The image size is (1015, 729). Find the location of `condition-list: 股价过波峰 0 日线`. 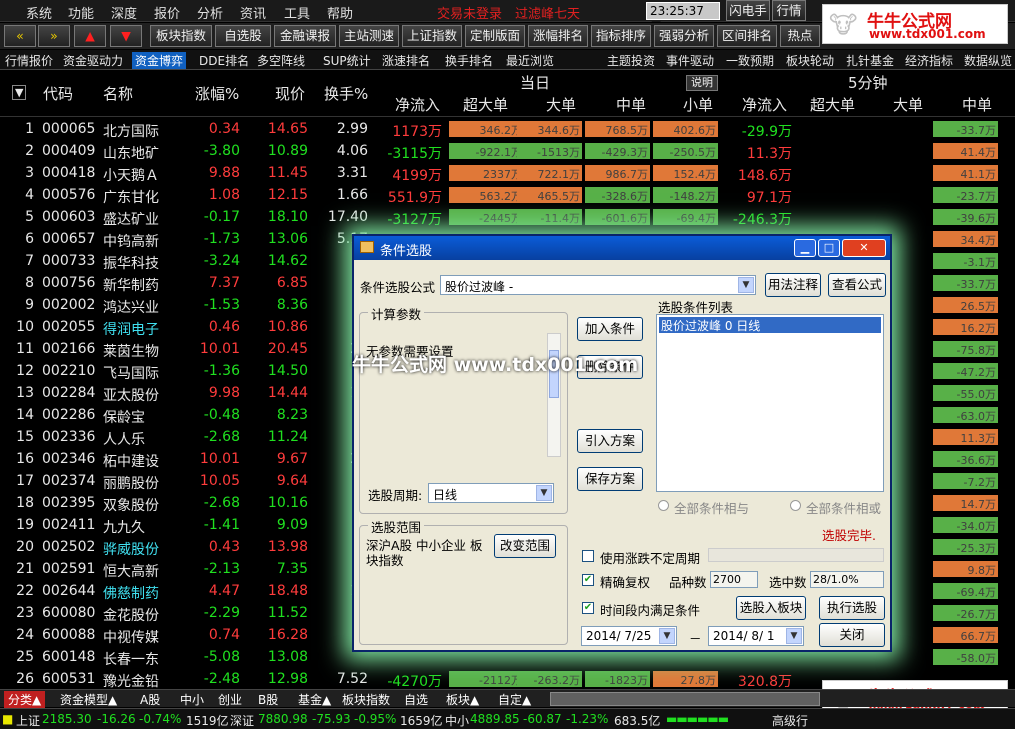

condition-list: 股价过波峰 0 日线 is located at coordinates (770, 403).